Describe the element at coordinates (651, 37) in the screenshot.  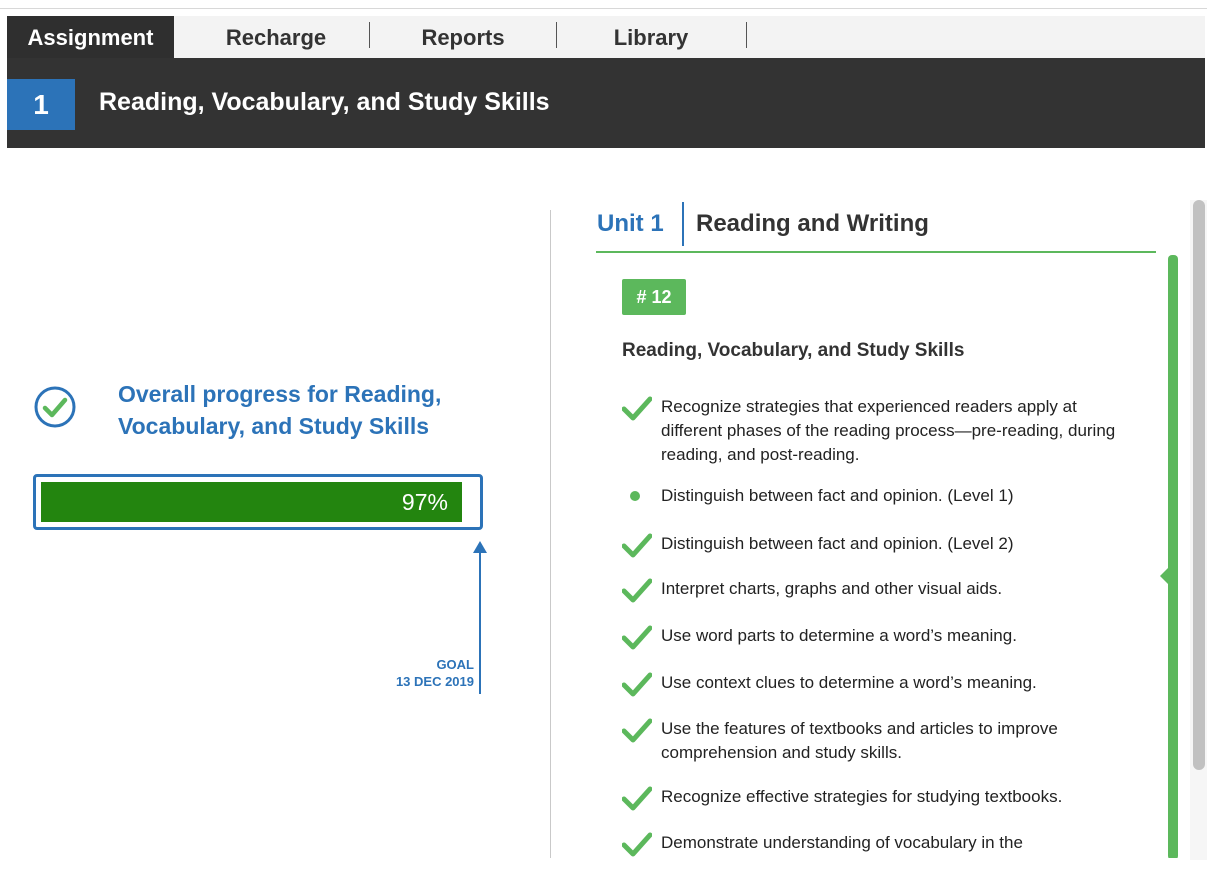
I see `tab-library: Library` at that location.